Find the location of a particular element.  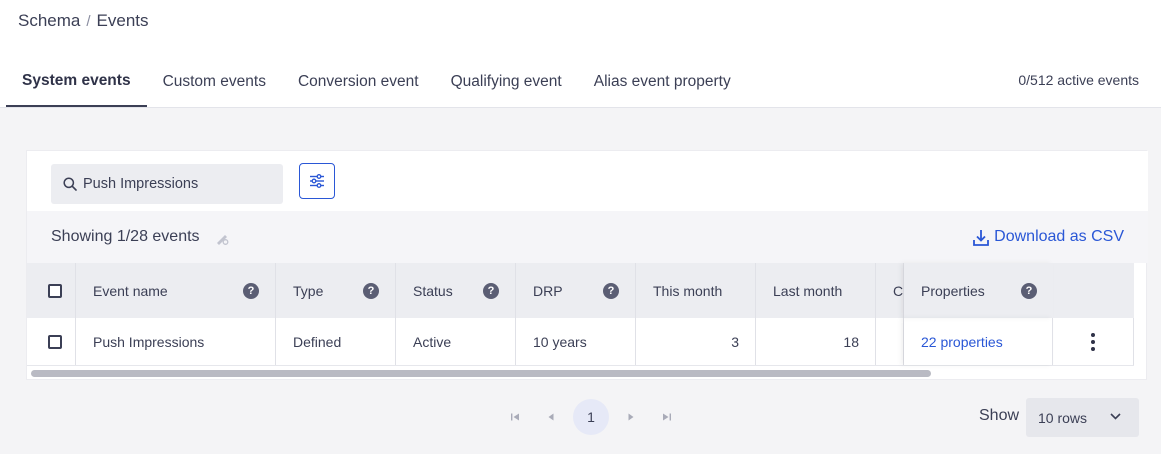

clear-sort-icon is located at coordinates (222, 238).